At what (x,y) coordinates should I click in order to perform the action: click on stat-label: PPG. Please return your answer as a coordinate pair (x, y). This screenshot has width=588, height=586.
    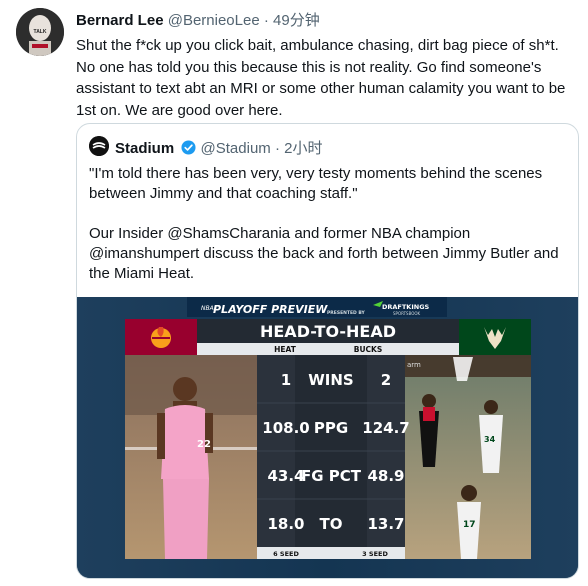
    Looking at the image, I should click on (331, 428).